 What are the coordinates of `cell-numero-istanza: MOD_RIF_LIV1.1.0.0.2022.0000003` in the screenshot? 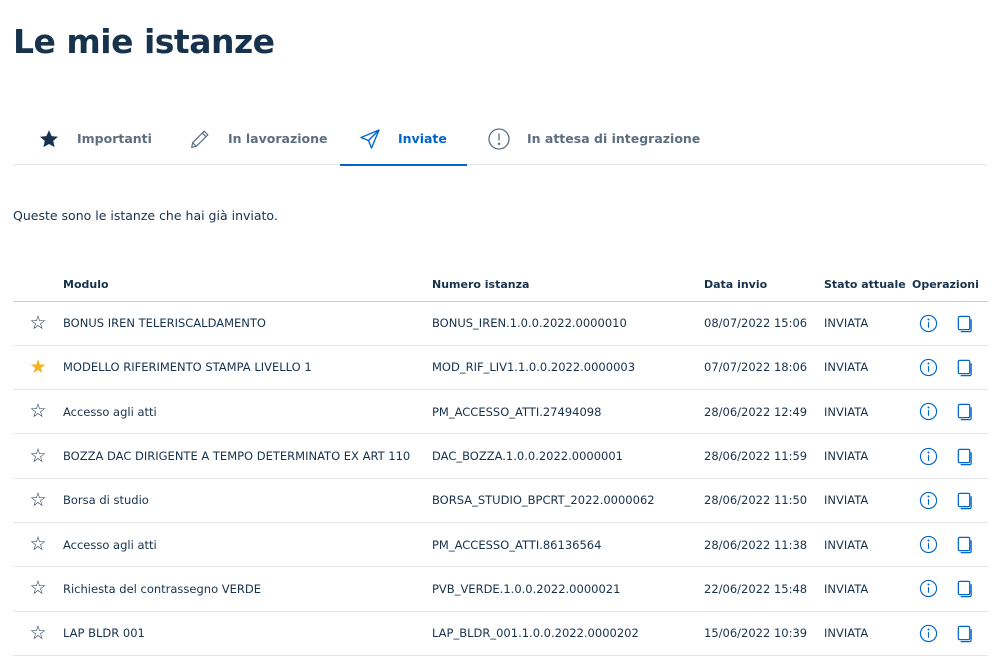 It's located at (568, 368).